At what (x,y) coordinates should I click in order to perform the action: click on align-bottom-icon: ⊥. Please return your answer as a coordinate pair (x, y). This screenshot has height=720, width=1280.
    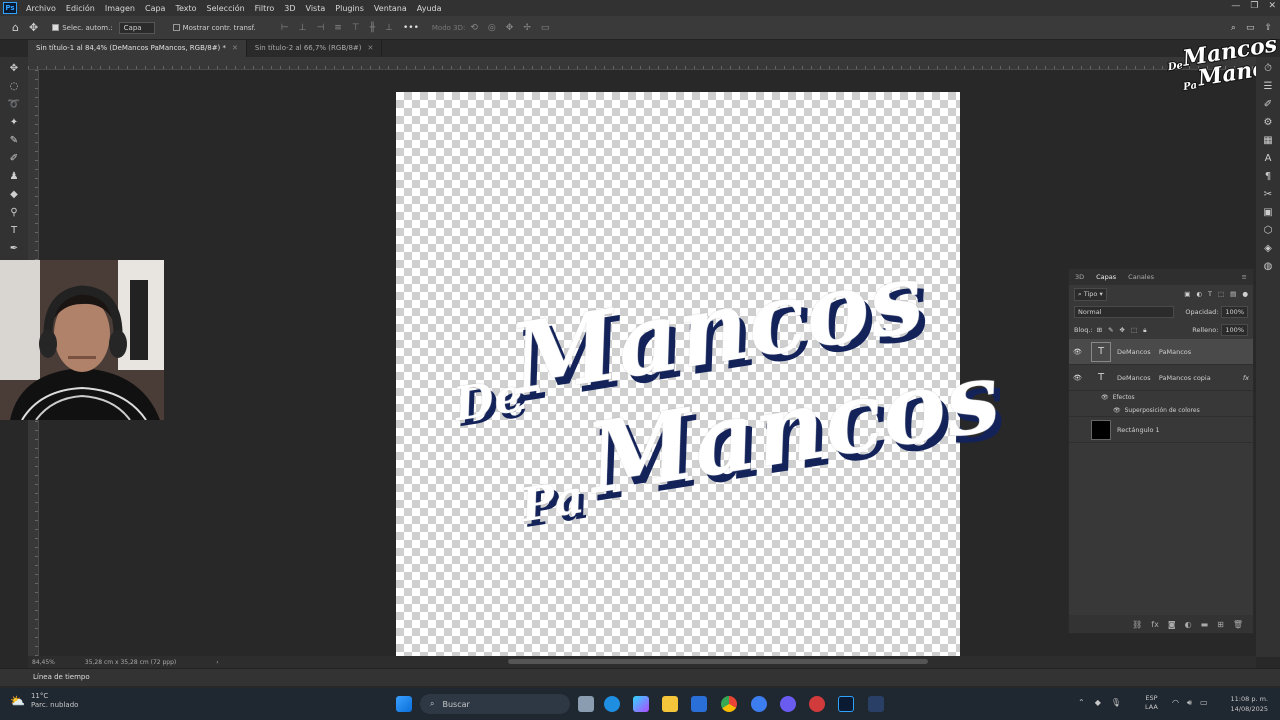
    Looking at the image, I should click on (389, 28).